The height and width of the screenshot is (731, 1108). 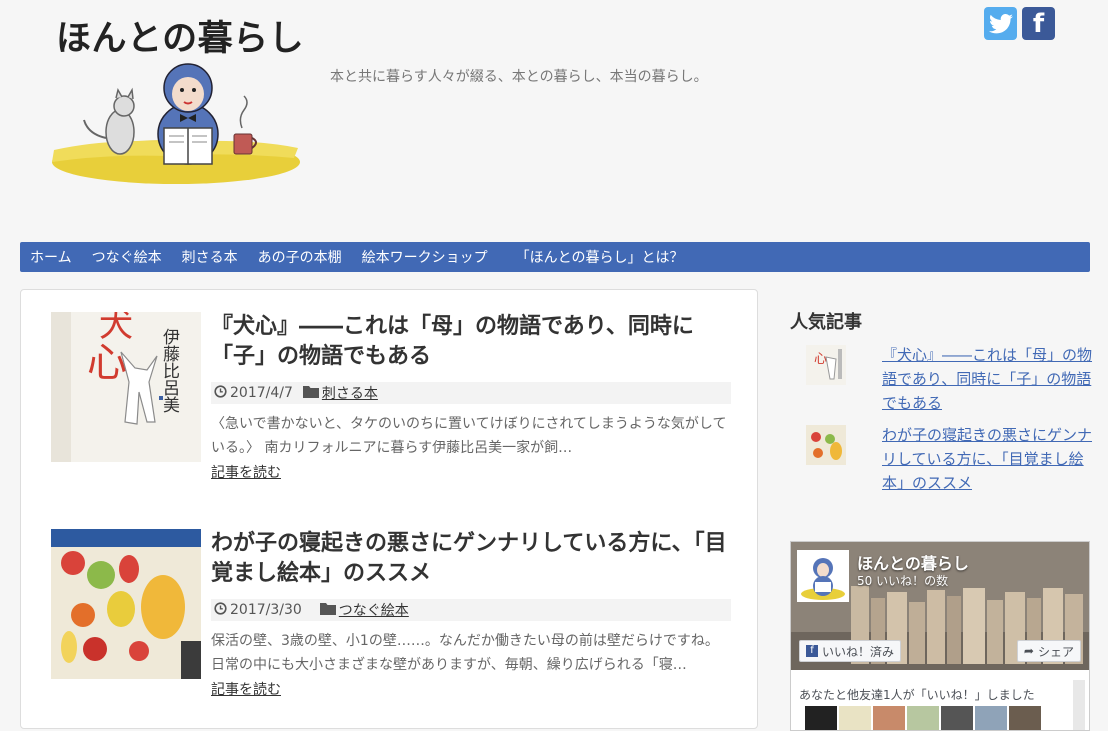 What do you see at coordinates (1000, 23) in the screenshot?
I see `twitter-icon` at bounding box center [1000, 23].